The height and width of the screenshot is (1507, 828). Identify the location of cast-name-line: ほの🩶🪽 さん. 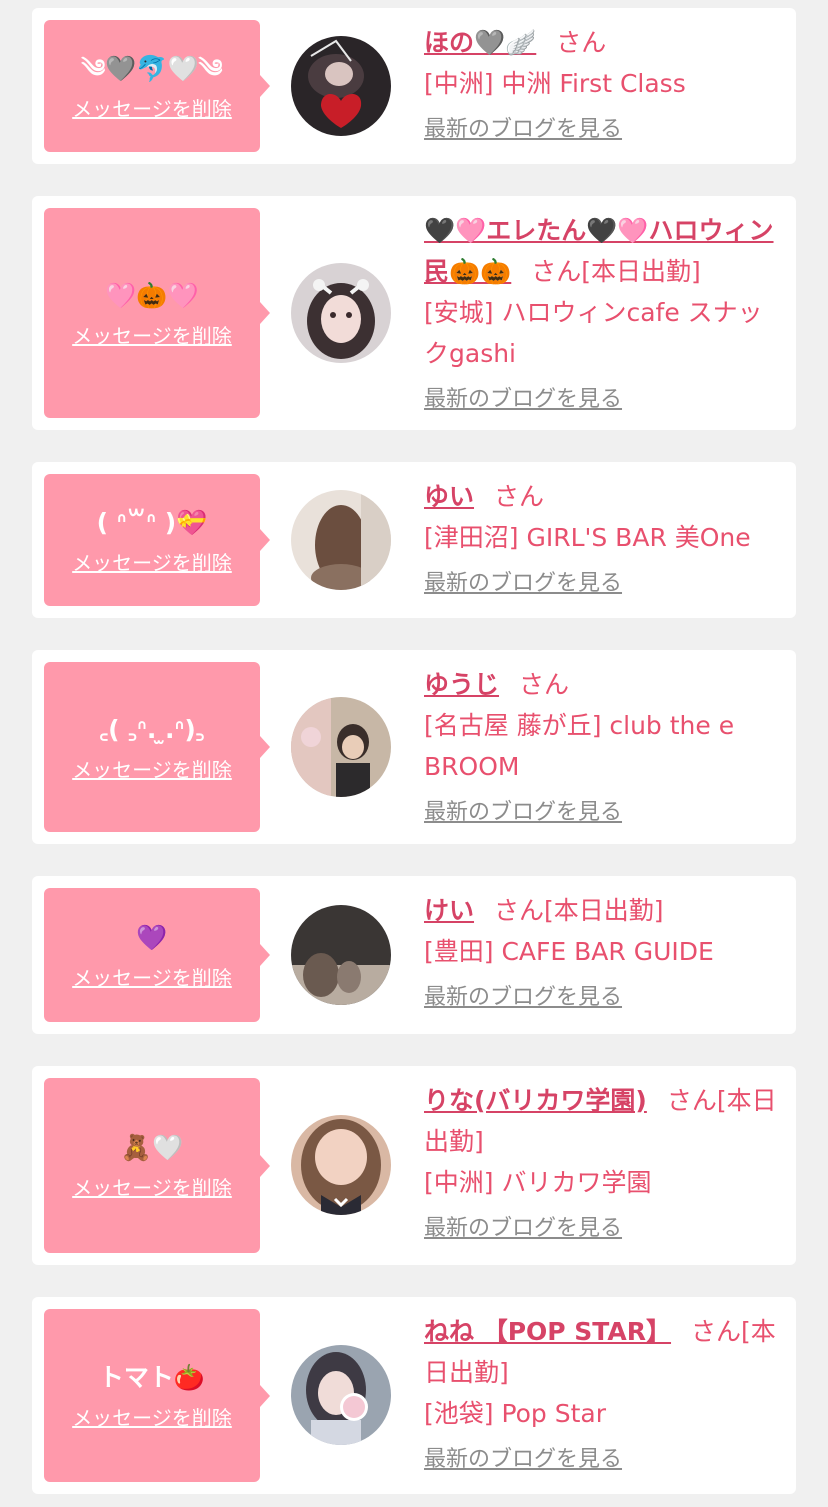
(603, 42).